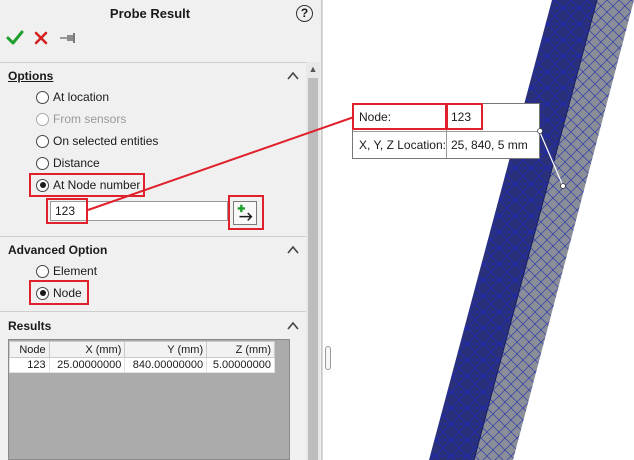  Describe the element at coordinates (68, 38) in the screenshot. I see `pushpin-icon` at that location.